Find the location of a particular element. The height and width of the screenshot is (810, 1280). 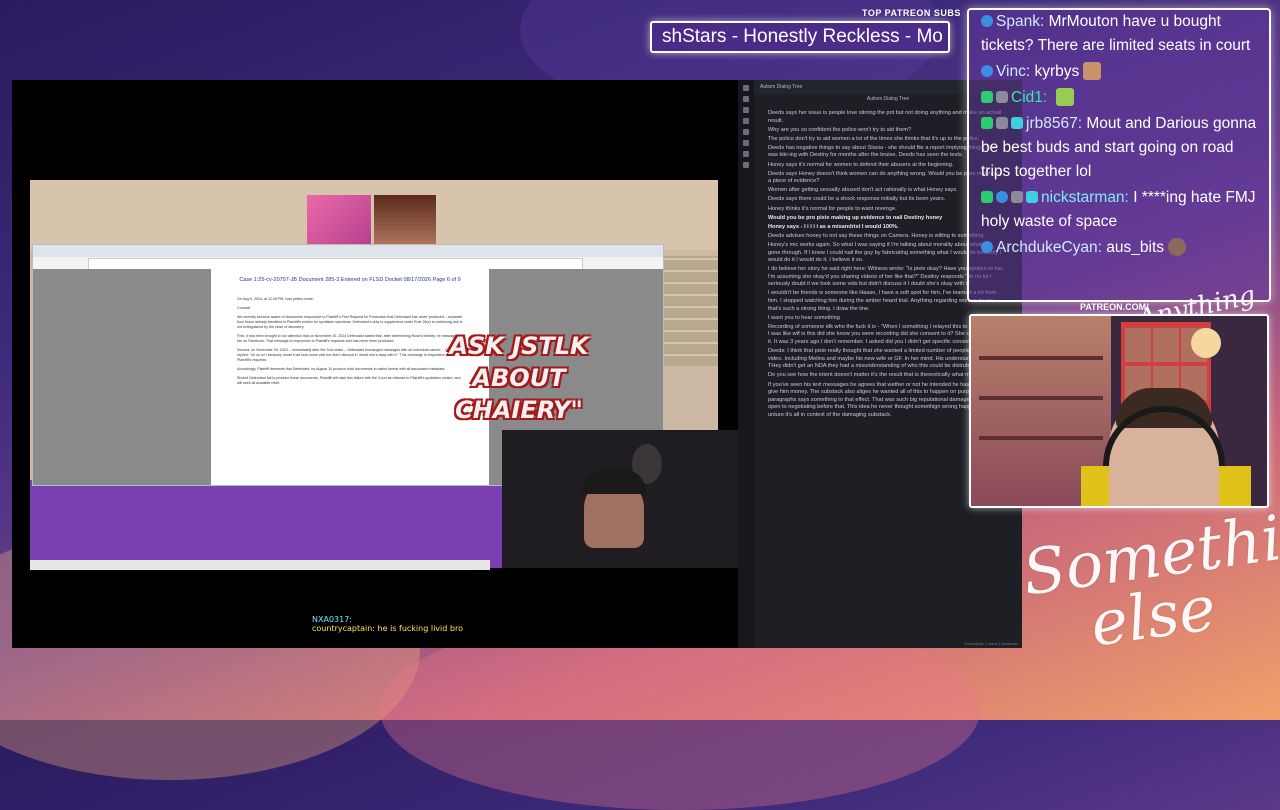

notes-status-bar: 0 backlinks 1 word 1 character is located at coordinates (990, 643).